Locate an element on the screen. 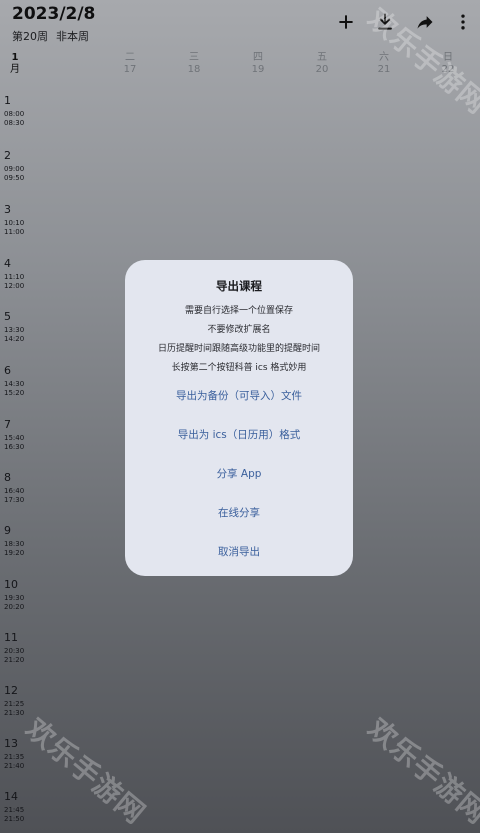 This screenshot has height=833, width=480. week-info: 第20周 非本周 is located at coordinates (54, 36).